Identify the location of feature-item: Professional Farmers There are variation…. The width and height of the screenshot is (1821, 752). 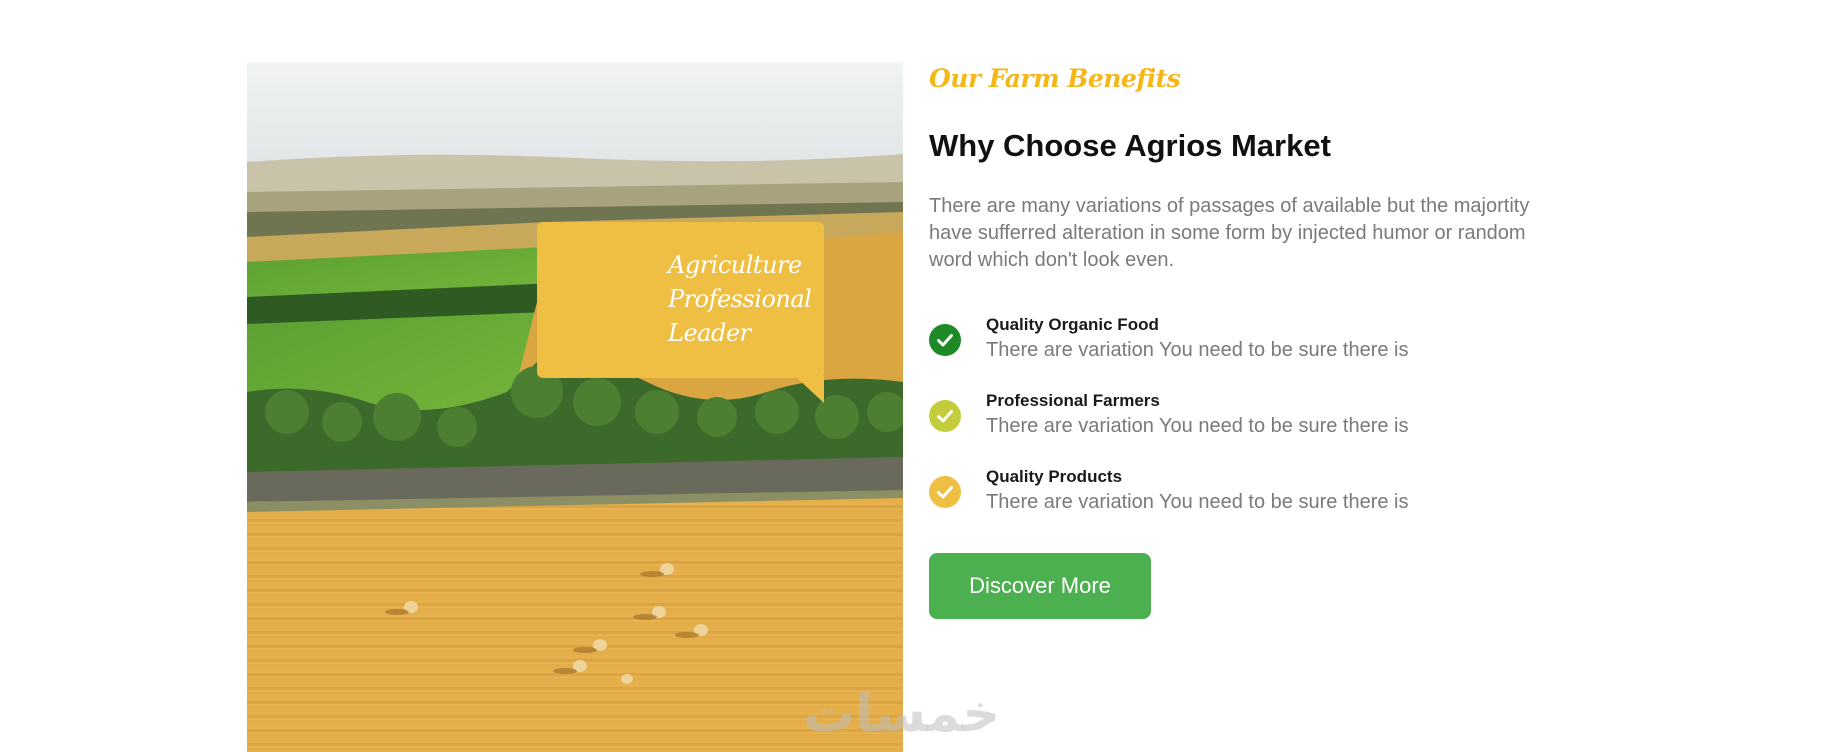
(1229, 416).